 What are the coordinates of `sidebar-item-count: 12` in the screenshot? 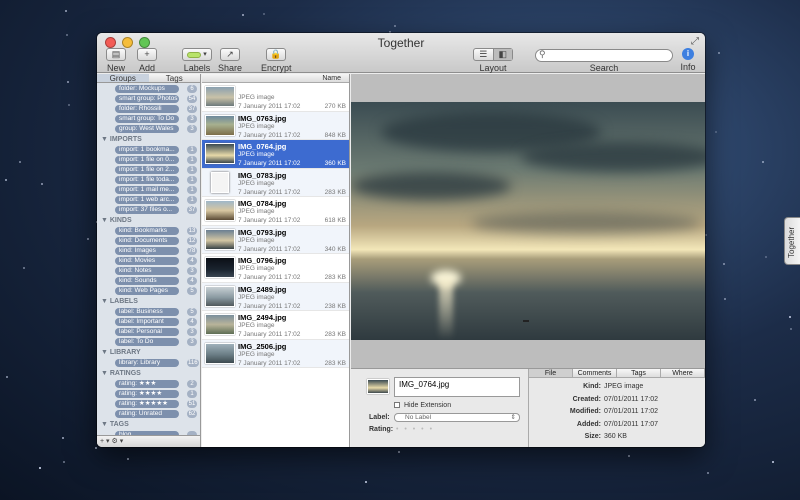 It's located at (192, 241).